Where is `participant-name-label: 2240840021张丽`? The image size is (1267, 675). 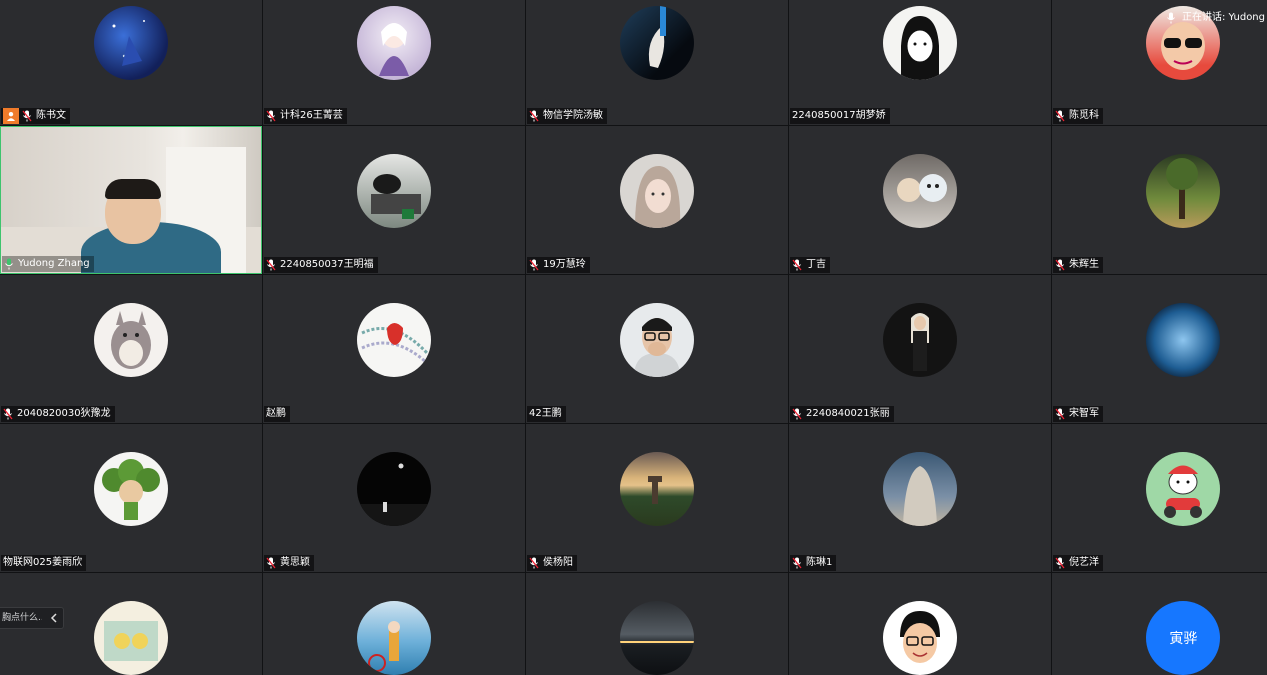 participant-name-label: 2240840021张丽 is located at coordinates (842, 414).